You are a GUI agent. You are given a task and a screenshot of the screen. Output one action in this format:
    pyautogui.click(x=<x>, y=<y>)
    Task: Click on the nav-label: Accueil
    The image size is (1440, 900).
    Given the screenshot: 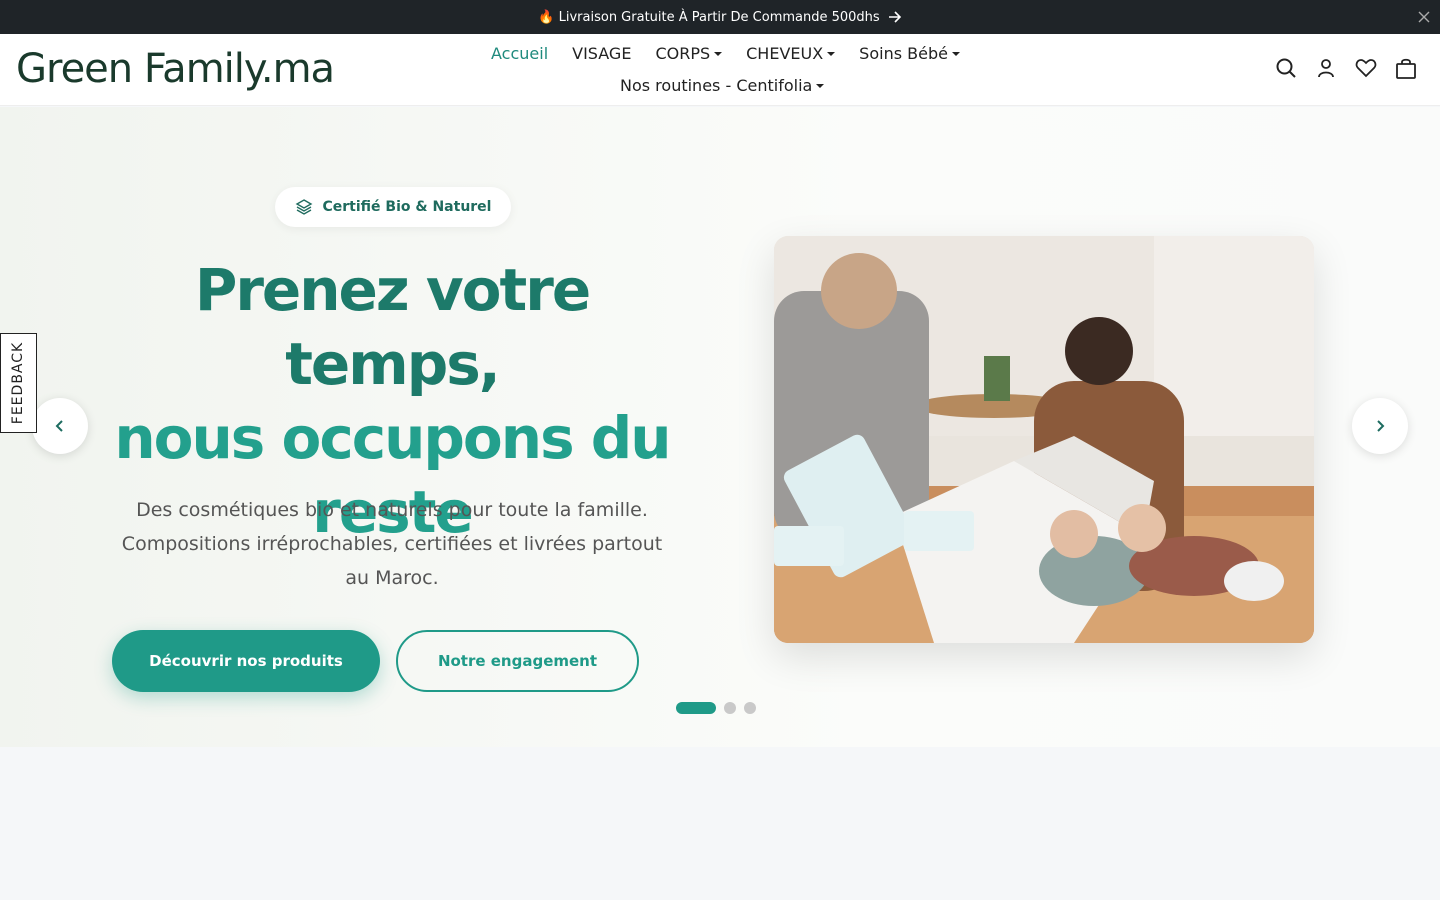 What is the action you would take?
    pyautogui.click(x=520, y=53)
    